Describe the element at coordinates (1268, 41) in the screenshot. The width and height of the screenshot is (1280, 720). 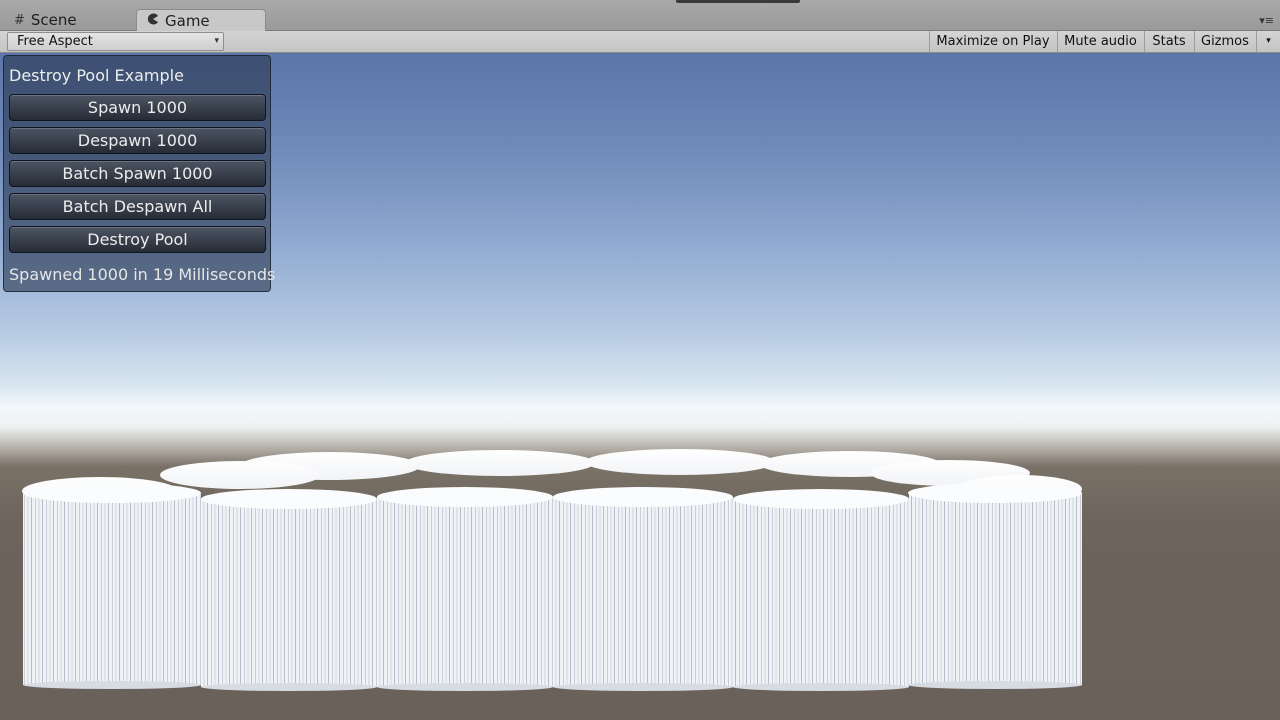
I see `gizmos-dropdown-icon: ▾` at that location.